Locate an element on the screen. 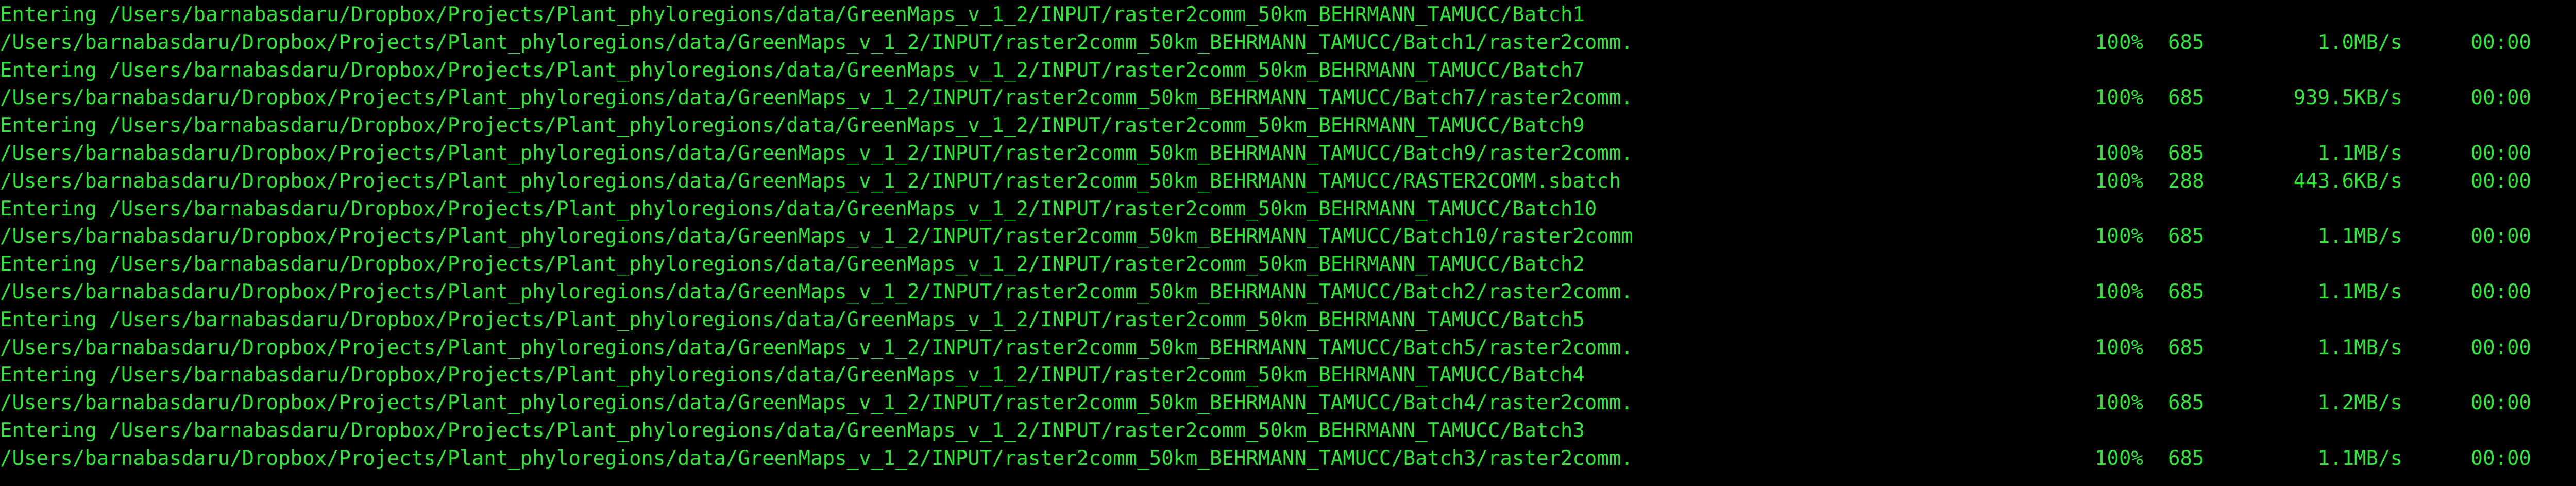  transfer-size: 288 is located at coordinates (2186, 181).